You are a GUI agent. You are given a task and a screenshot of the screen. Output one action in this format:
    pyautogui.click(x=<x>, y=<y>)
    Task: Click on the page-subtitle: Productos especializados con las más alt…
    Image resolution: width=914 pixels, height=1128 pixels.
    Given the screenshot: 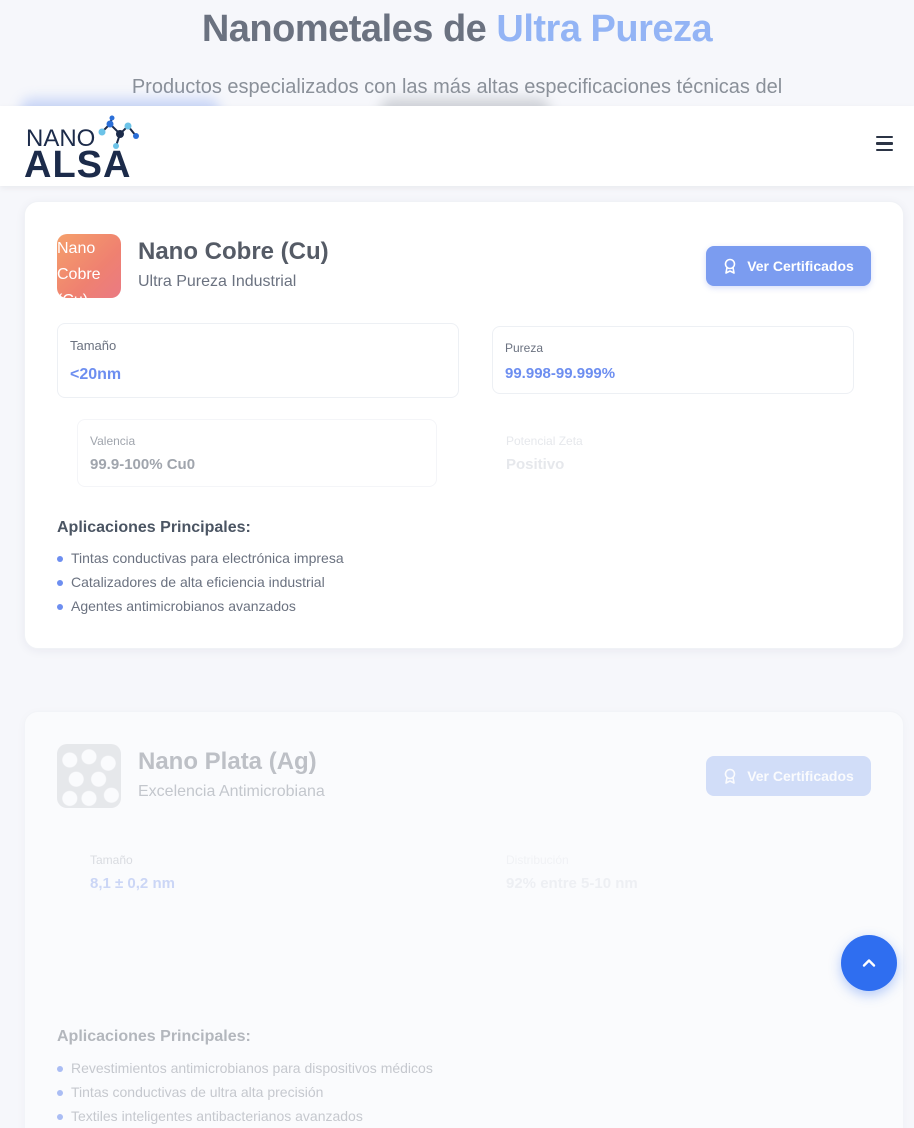 What is the action you would take?
    pyautogui.click(x=457, y=87)
    